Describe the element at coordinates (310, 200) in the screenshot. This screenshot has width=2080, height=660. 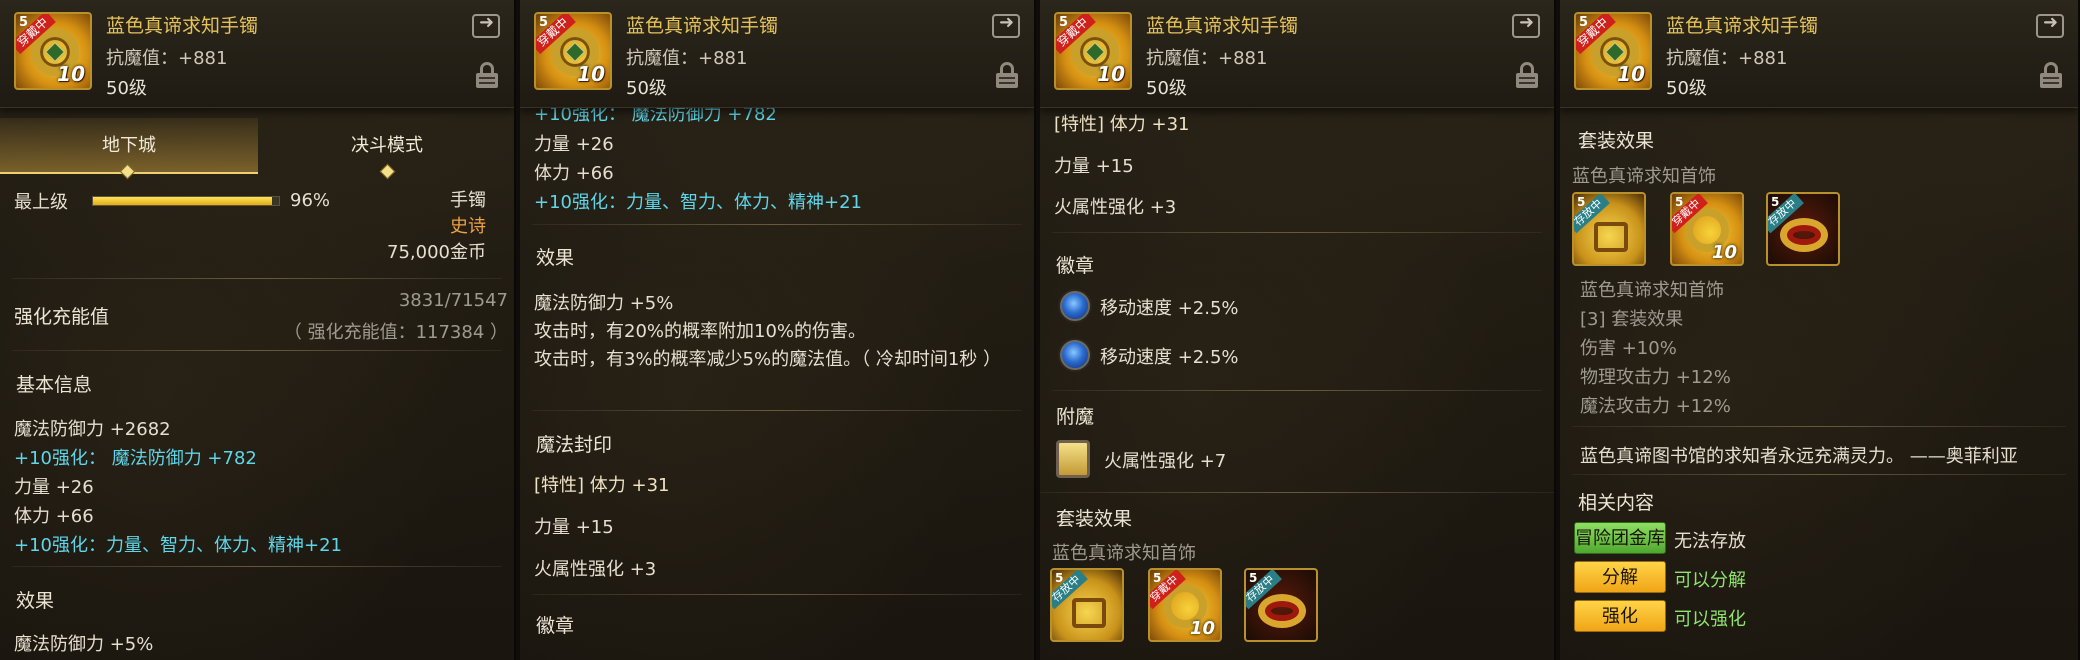
I see `grade-percent: 96%` at that location.